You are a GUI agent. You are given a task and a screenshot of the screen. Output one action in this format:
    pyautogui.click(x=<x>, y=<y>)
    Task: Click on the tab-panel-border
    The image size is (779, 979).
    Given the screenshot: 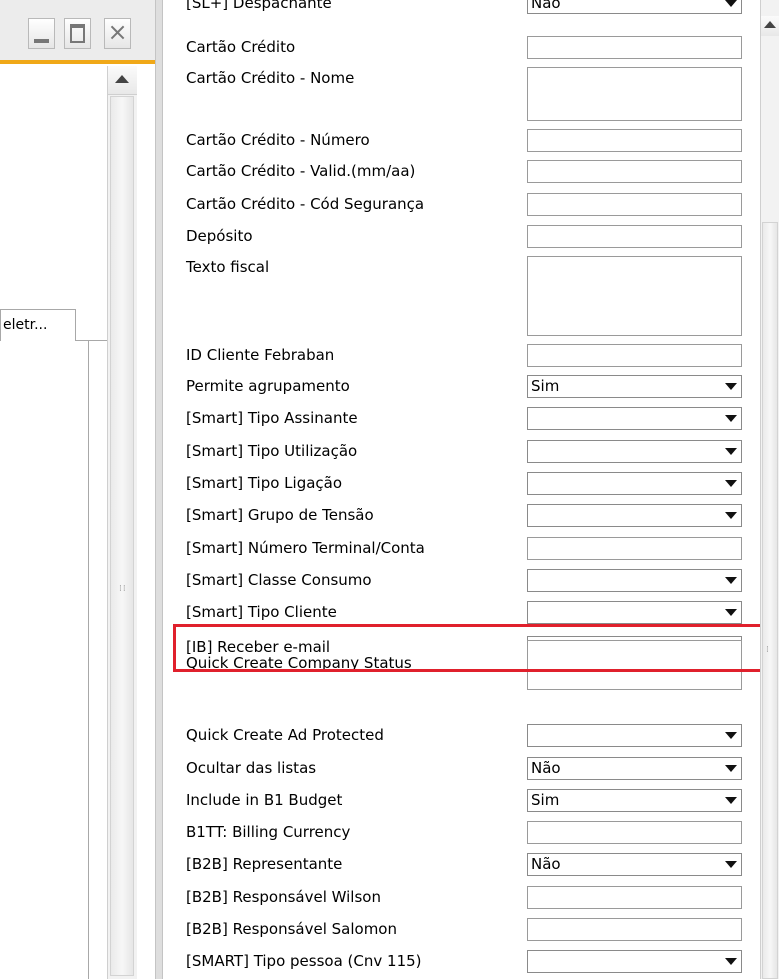 What is the action you would take?
    pyautogui.click(x=91, y=340)
    